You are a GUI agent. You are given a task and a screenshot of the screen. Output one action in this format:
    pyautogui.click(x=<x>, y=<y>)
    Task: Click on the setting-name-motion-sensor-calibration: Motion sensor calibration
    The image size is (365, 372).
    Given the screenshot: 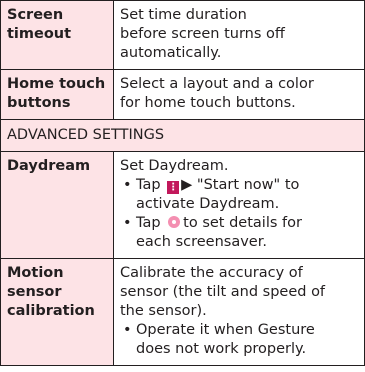 What is the action you would take?
    pyautogui.click(x=57, y=312)
    